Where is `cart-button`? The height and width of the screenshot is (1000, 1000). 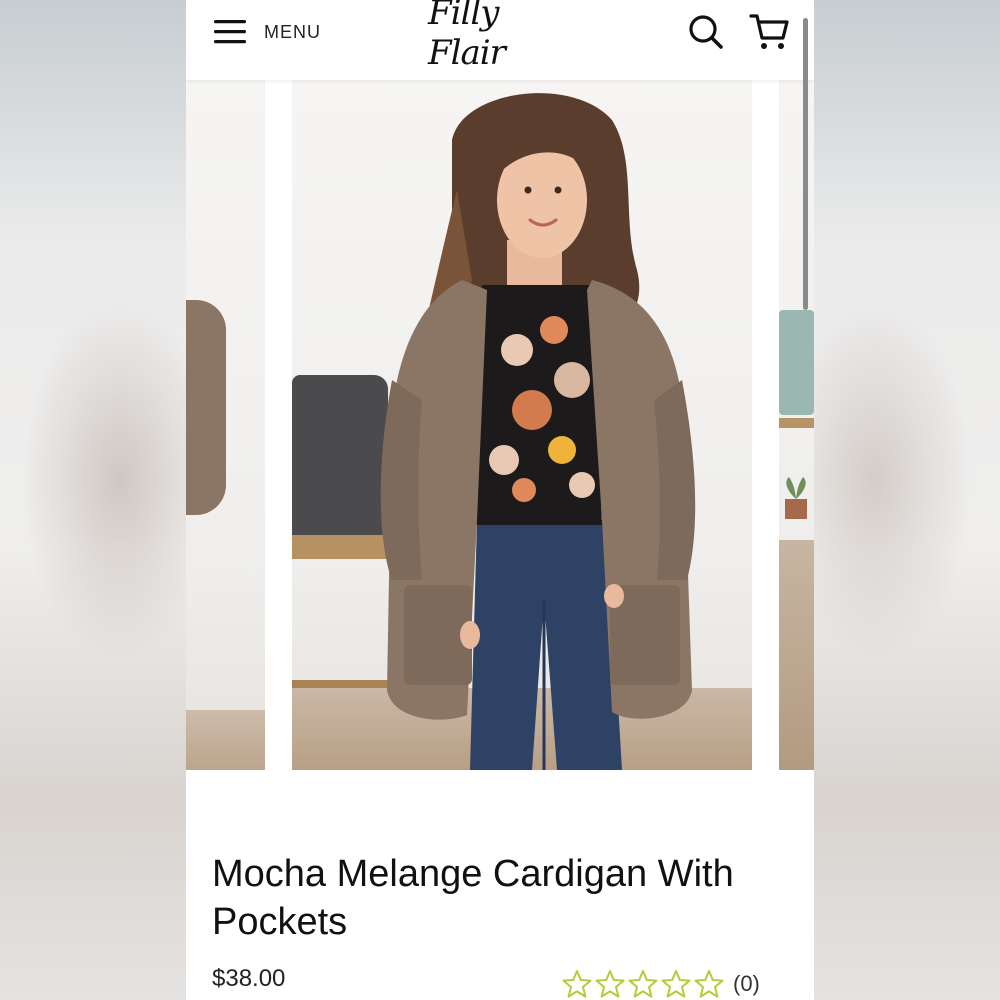
cart-button is located at coordinates (770, 32).